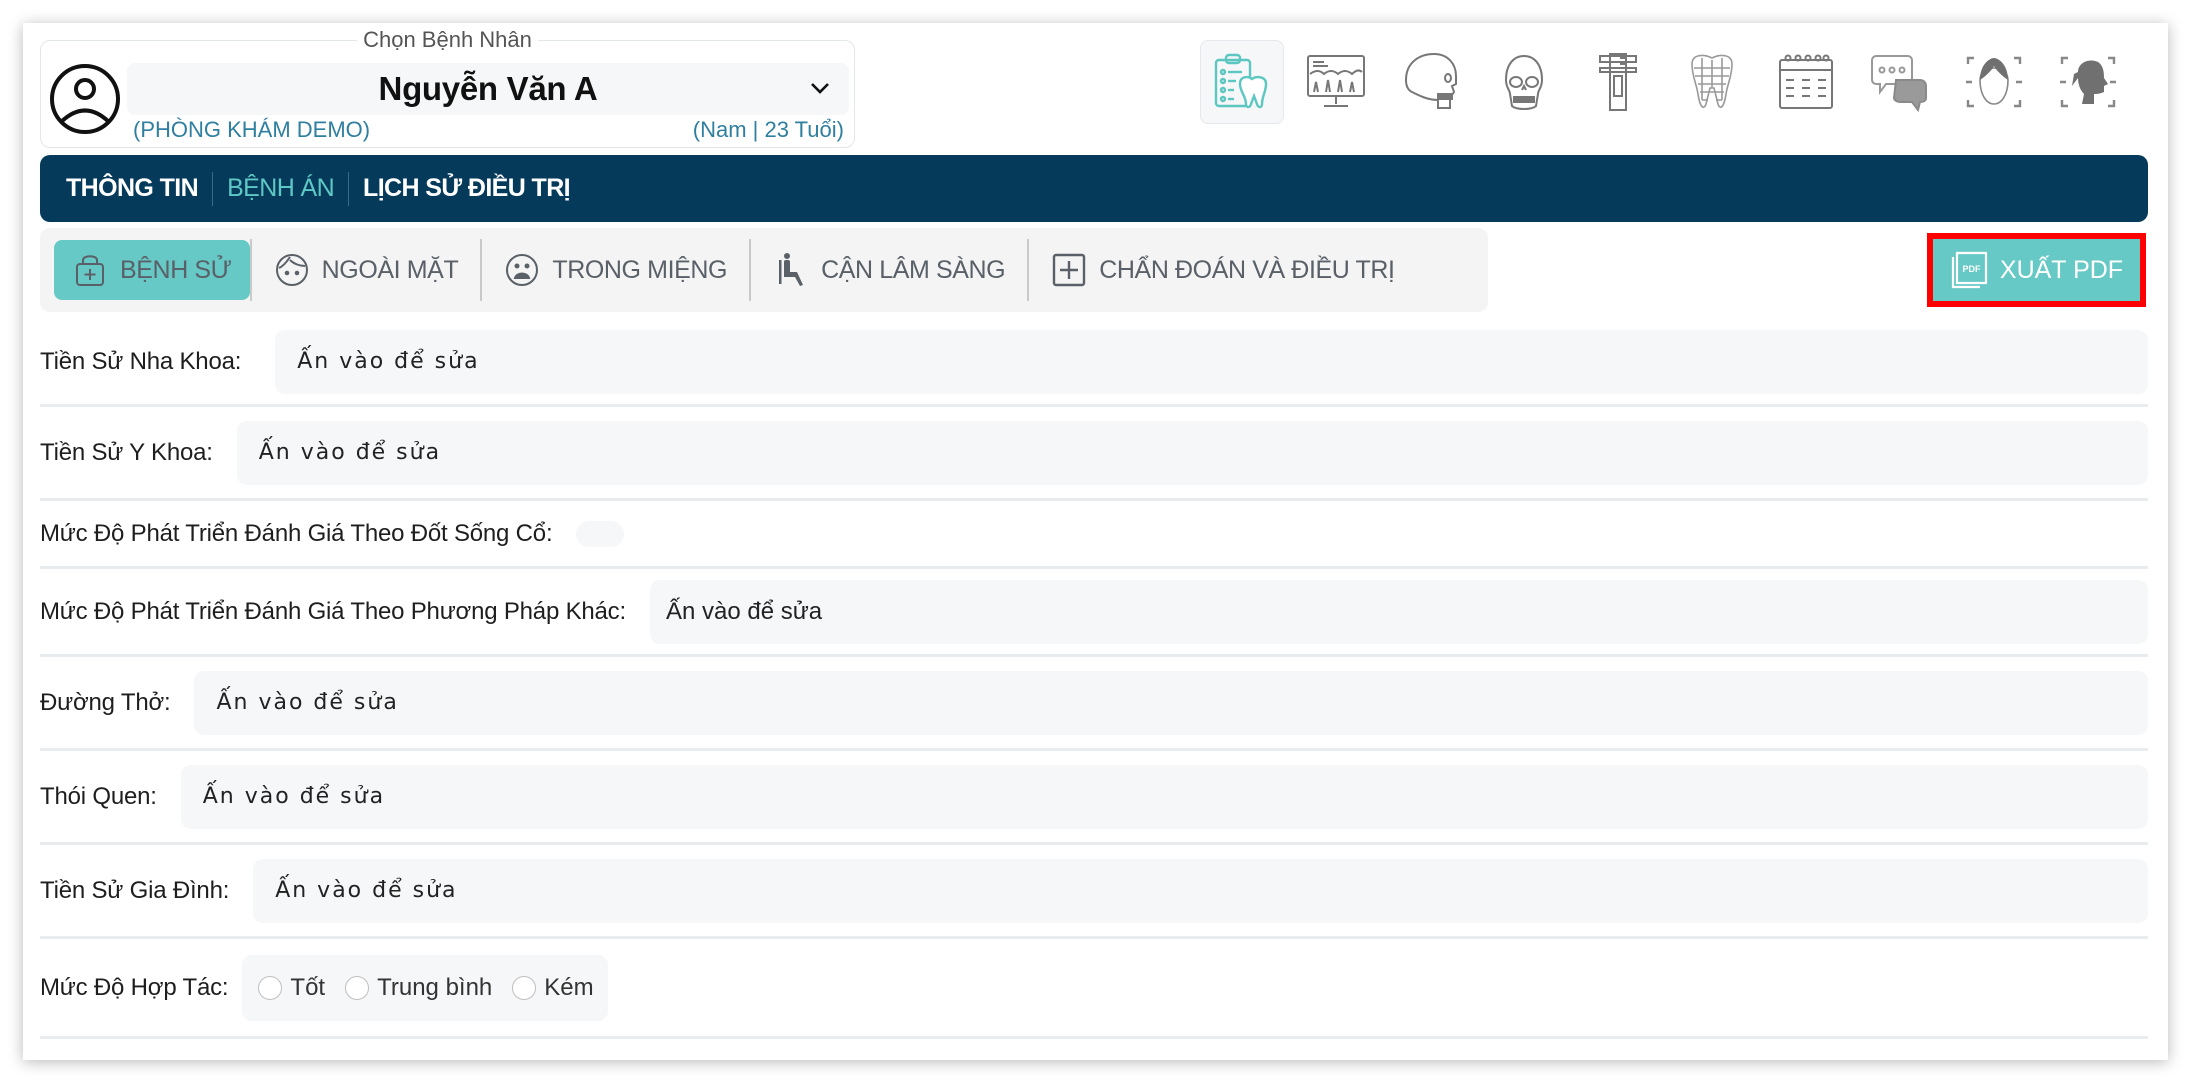 This screenshot has height=1083, width=2191. I want to click on svg-text: PDF, so click(1971, 269).